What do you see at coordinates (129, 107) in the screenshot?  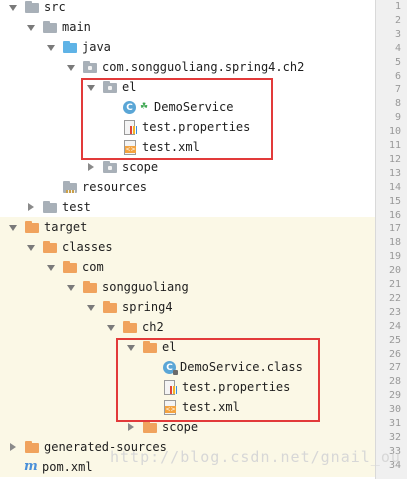 I see `class-icon: C` at bounding box center [129, 107].